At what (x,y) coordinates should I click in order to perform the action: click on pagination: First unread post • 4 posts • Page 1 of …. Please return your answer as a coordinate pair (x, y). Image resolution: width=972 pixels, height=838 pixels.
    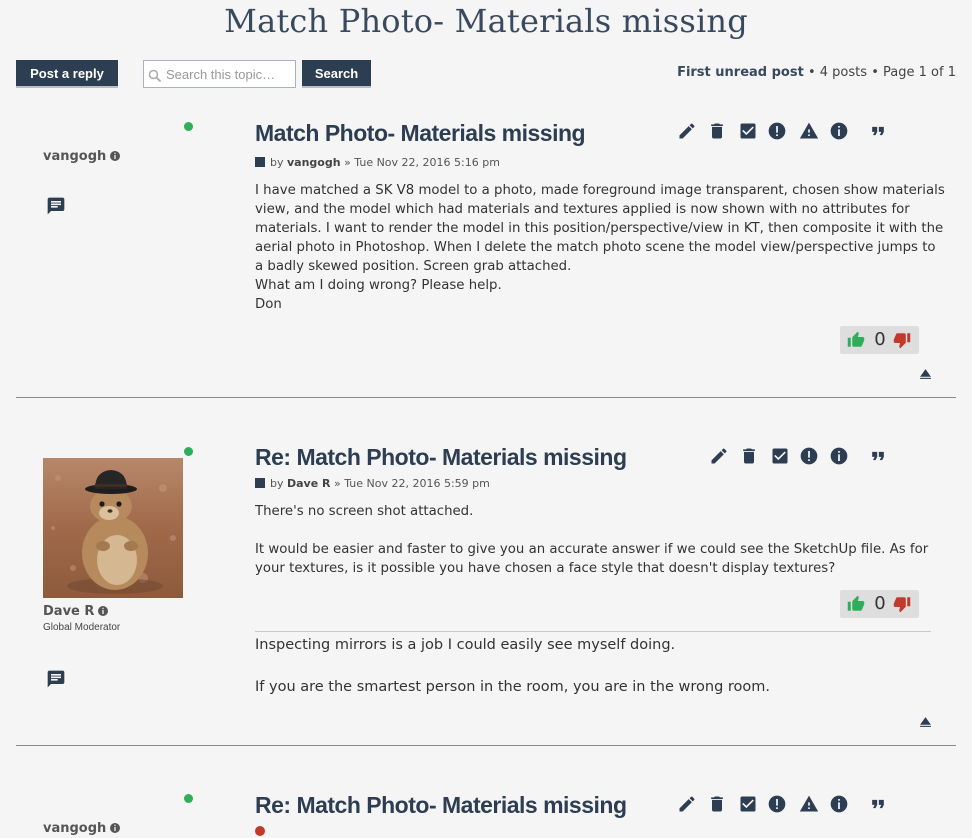
    Looking at the image, I should click on (816, 72).